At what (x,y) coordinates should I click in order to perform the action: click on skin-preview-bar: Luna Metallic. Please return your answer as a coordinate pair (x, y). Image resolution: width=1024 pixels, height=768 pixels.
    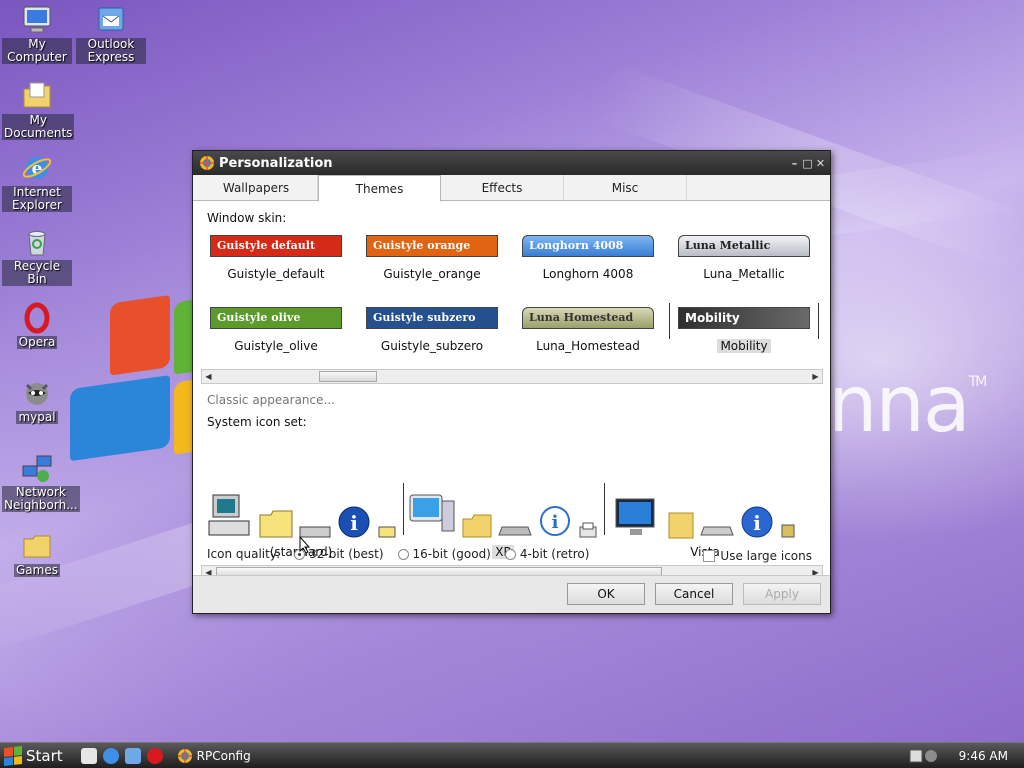
    Looking at the image, I should click on (744, 246).